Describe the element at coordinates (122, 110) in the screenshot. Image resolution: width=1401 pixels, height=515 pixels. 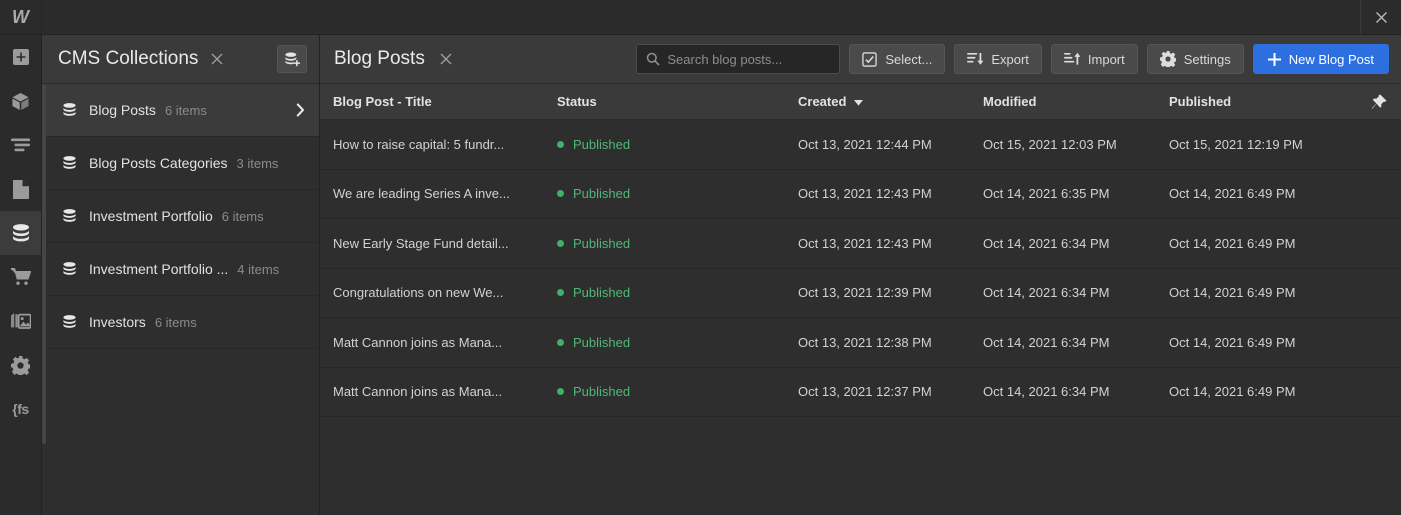
I see `collection-name: Blog Posts` at that location.